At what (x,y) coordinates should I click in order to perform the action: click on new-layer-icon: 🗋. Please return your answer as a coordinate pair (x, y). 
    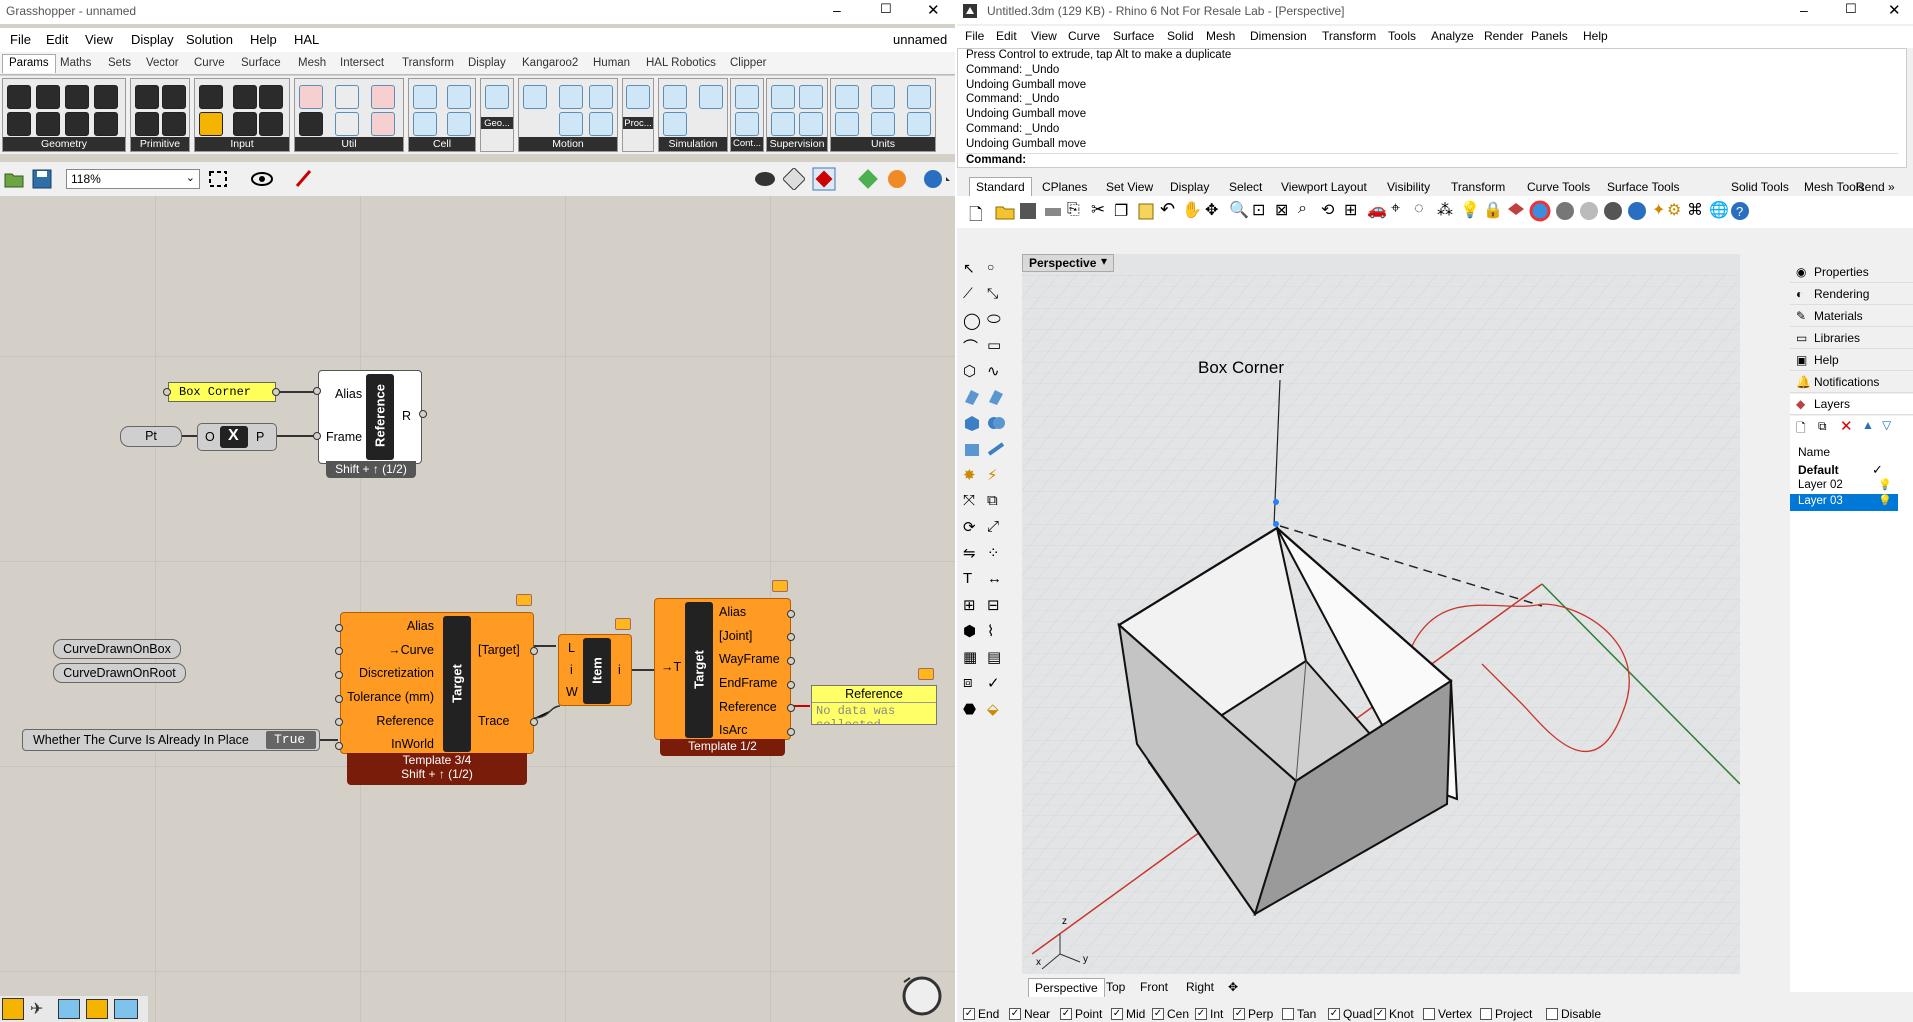
    Looking at the image, I should click on (1801, 429).